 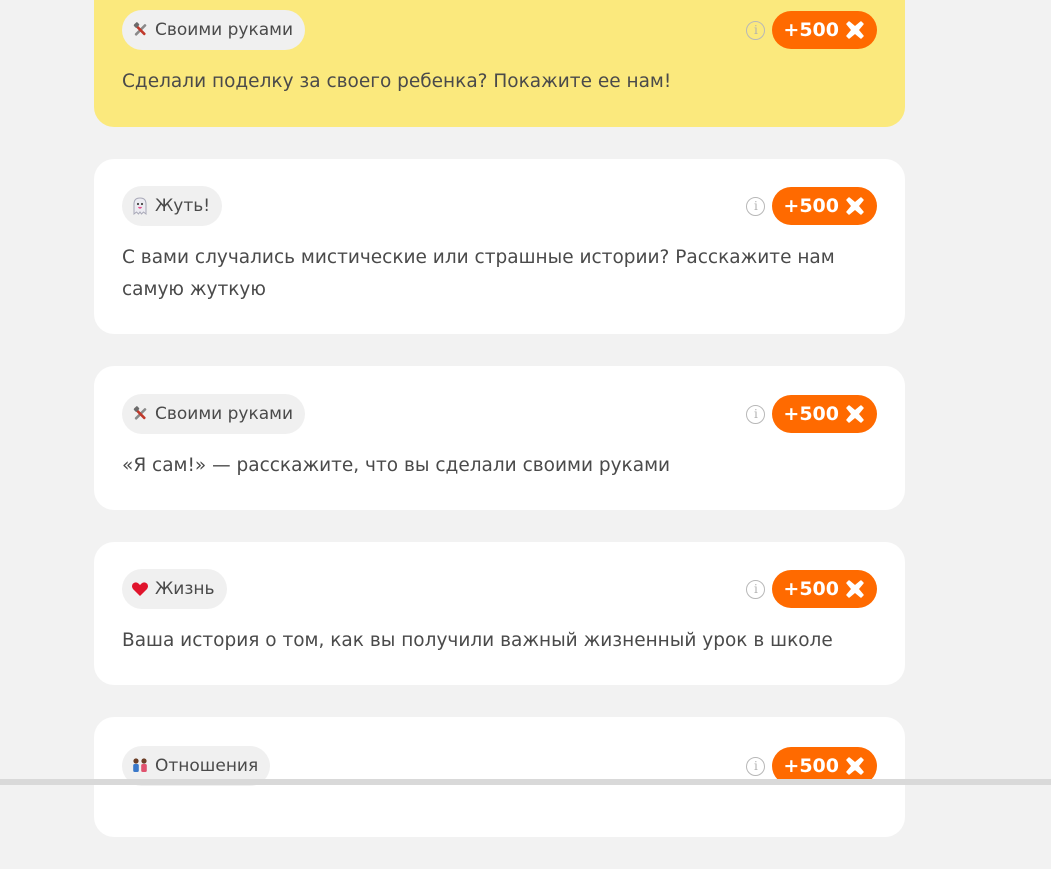 I want to click on topic-card: Отношения i +500, so click(x=499, y=777).